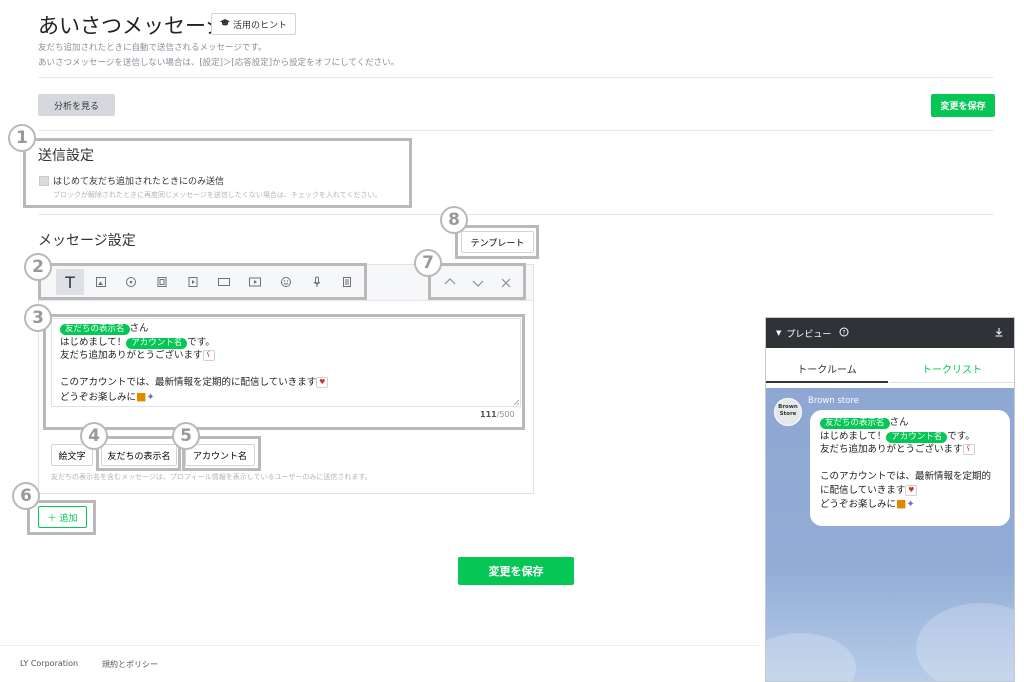 The width and height of the screenshot is (1024, 682). What do you see at coordinates (225, 24) in the screenshot?
I see `graduation-cap-icon` at bounding box center [225, 24].